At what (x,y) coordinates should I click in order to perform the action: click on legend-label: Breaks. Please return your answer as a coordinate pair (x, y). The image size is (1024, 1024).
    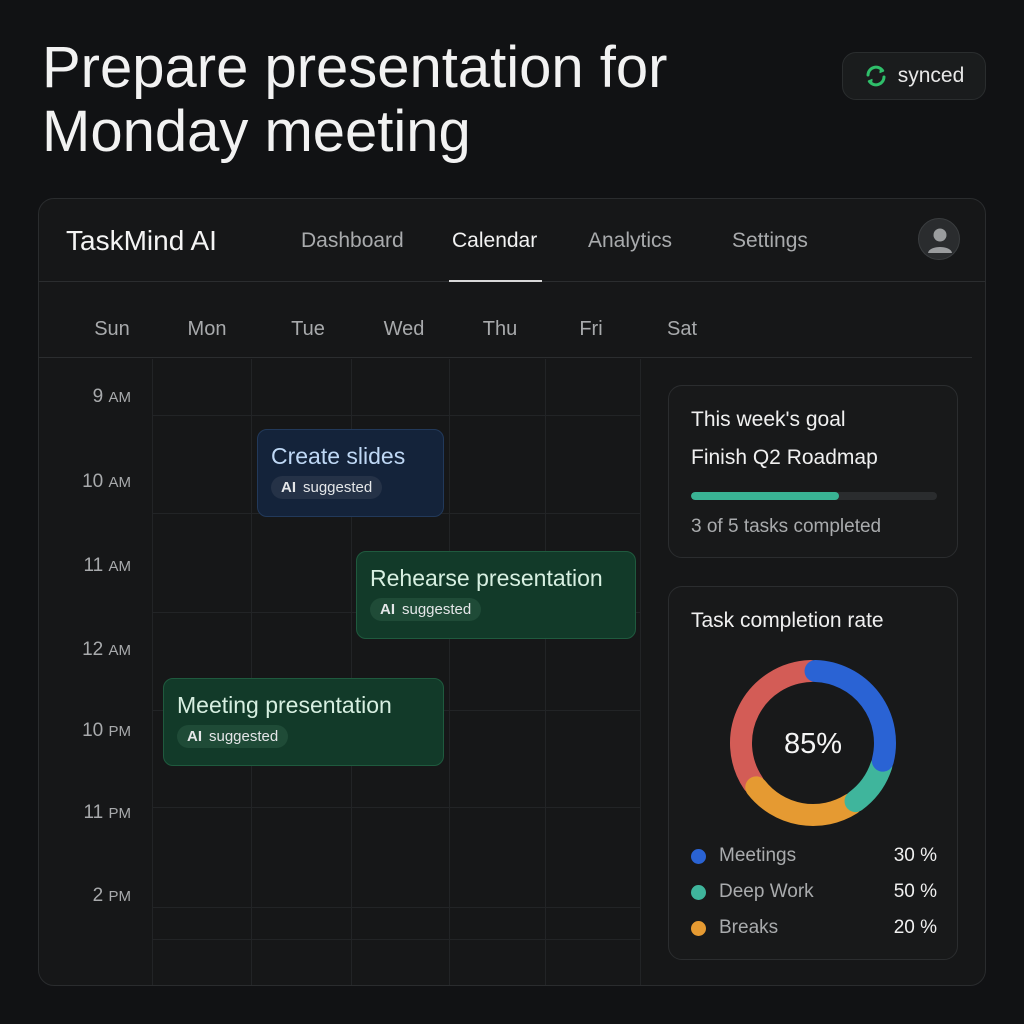
    Looking at the image, I should click on (749, 927).